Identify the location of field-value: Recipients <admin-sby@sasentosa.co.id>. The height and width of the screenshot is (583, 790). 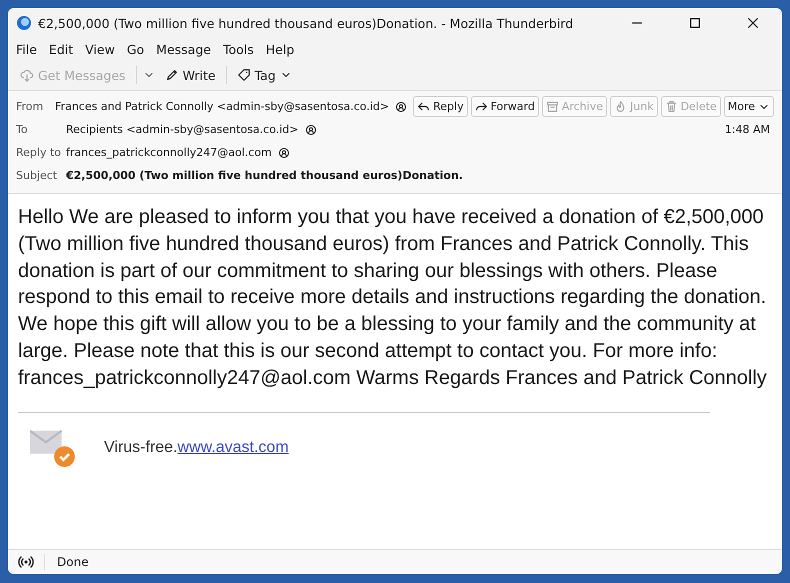
(182, 129).